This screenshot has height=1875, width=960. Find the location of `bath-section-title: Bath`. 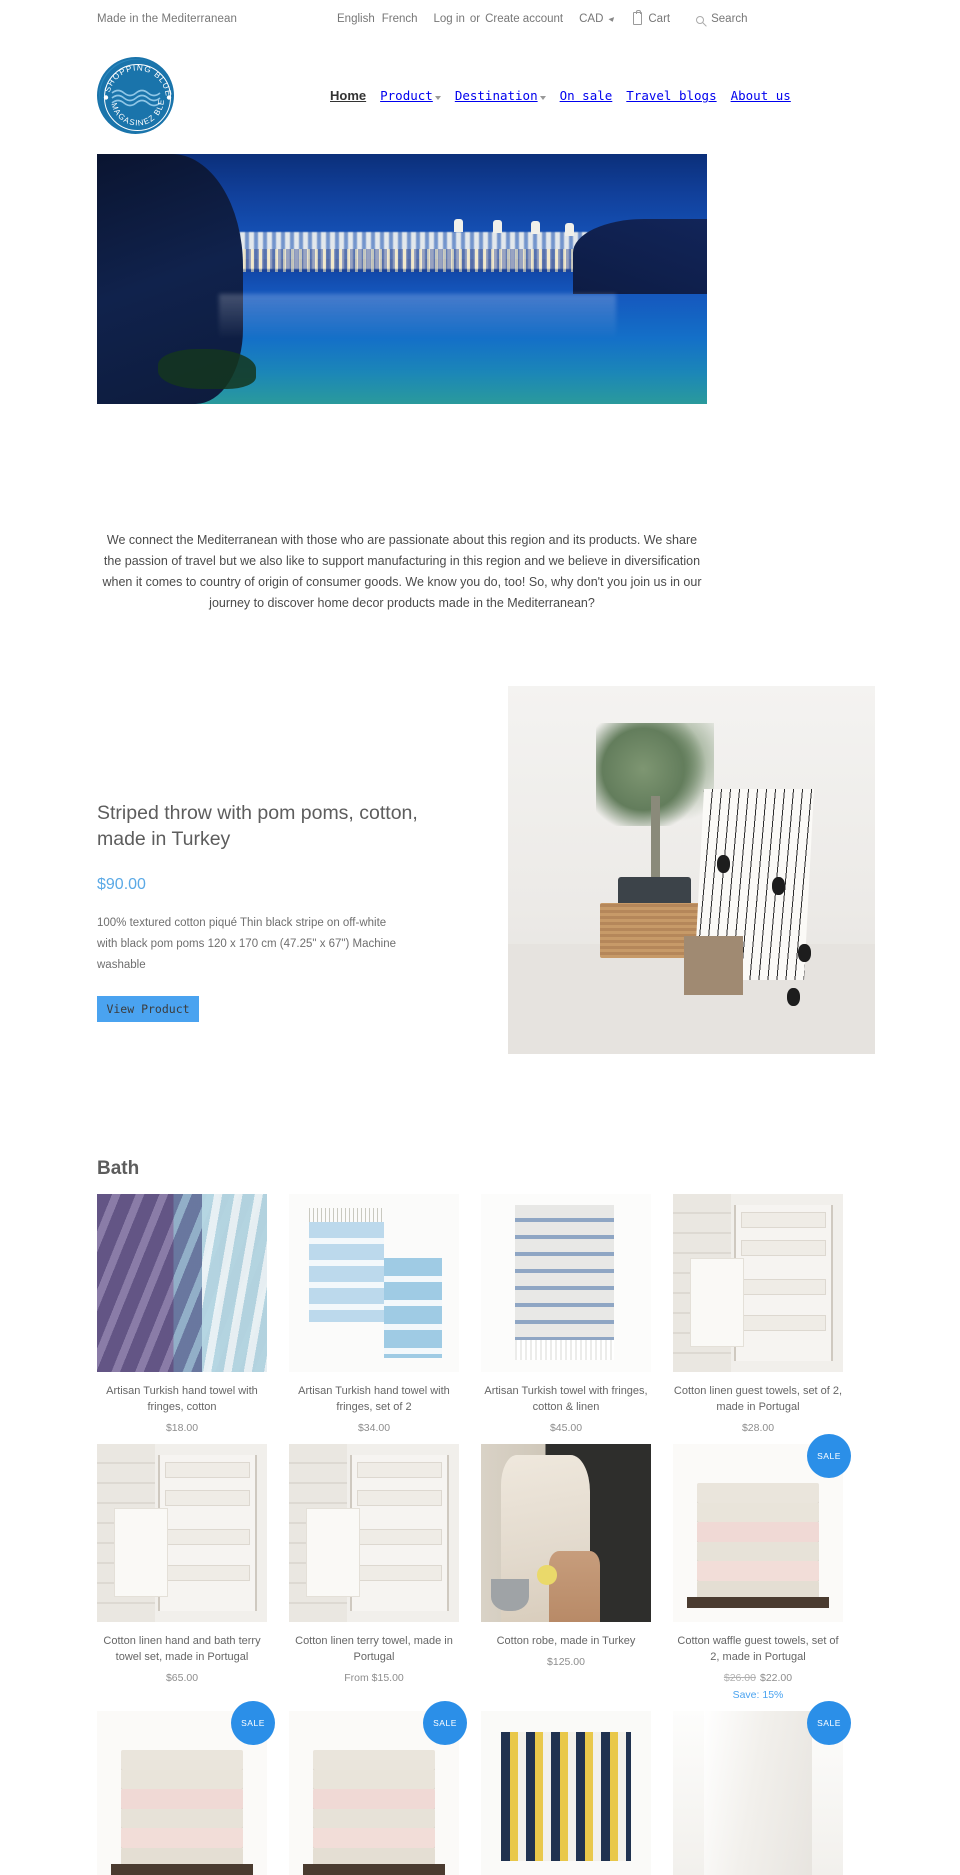

bath-section-title: Bath is located at coordinates (118, 1168).